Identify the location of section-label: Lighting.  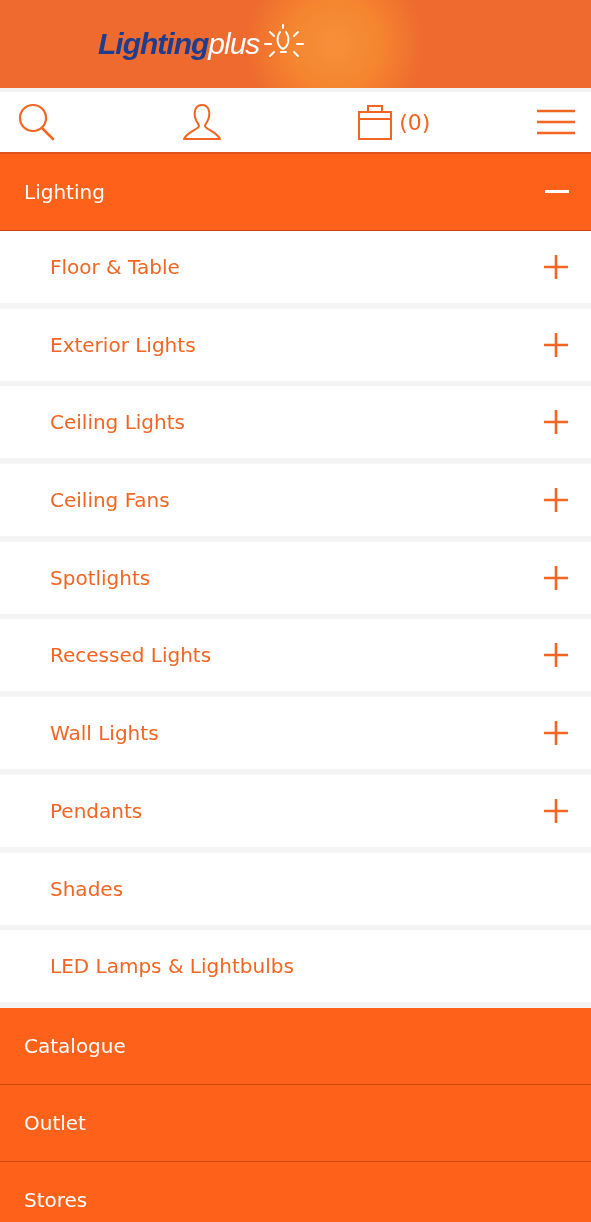
(64, 192).